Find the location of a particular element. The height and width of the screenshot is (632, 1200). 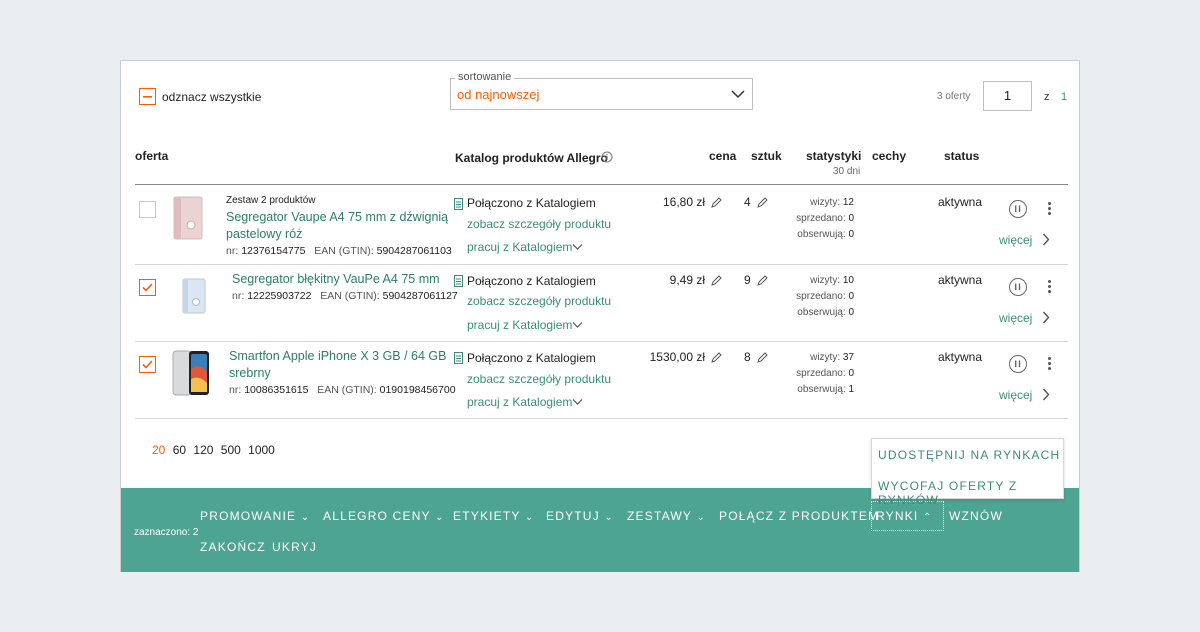

stat-visits: wizyty: 12 is located at coordinates (832, 202).